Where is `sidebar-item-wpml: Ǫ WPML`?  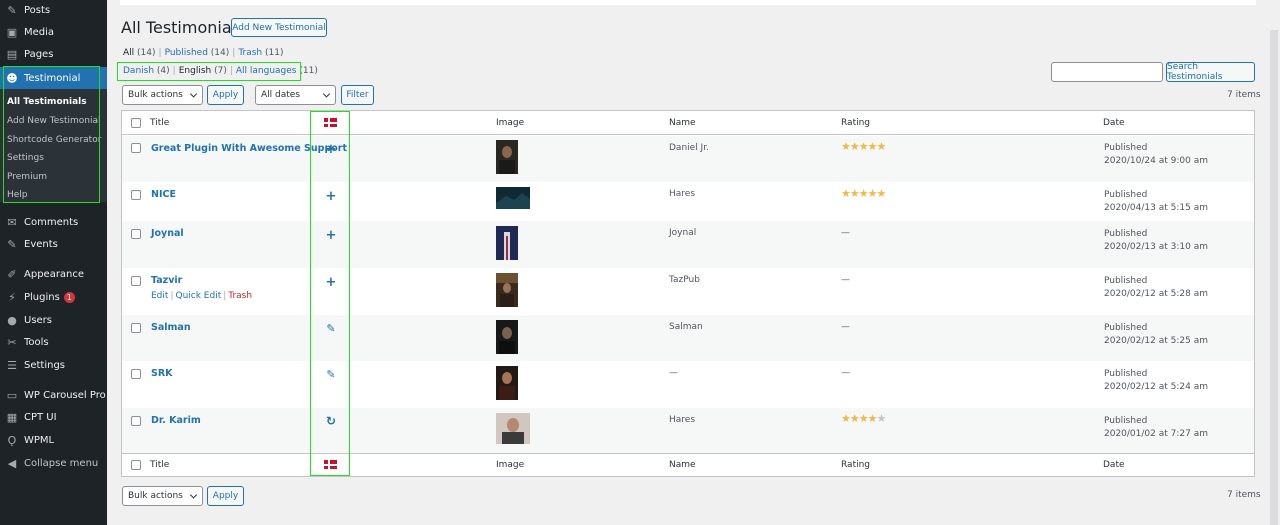 sidebar-item-wpml: Ǫ WPML is located at coordinates (53, 440).